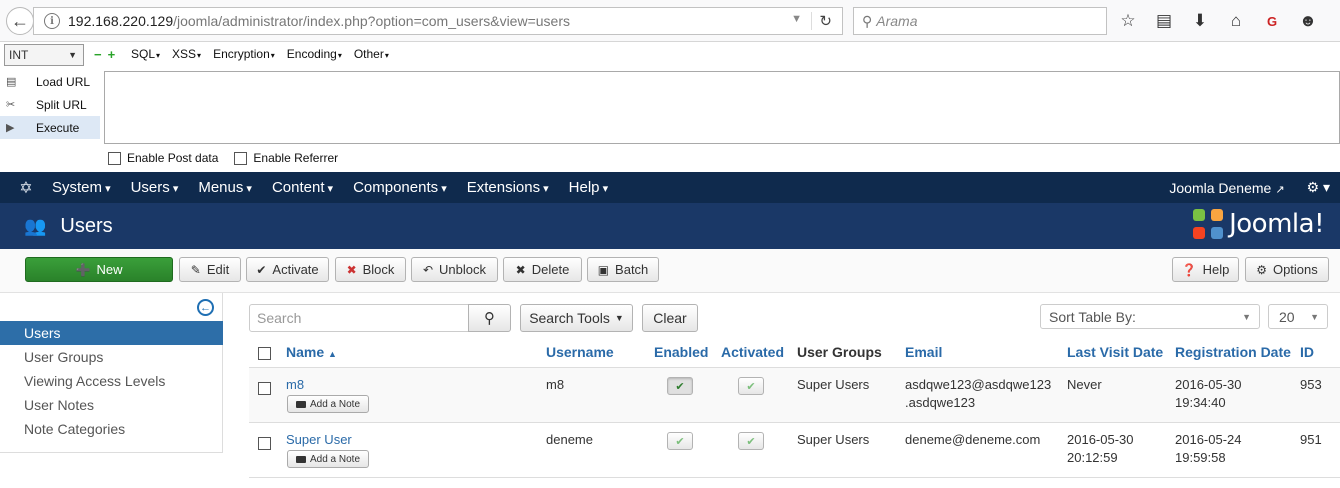 This screenshot has height=488, width=1340. I want to click on block-button: ✖ Block, so click(370, 269).